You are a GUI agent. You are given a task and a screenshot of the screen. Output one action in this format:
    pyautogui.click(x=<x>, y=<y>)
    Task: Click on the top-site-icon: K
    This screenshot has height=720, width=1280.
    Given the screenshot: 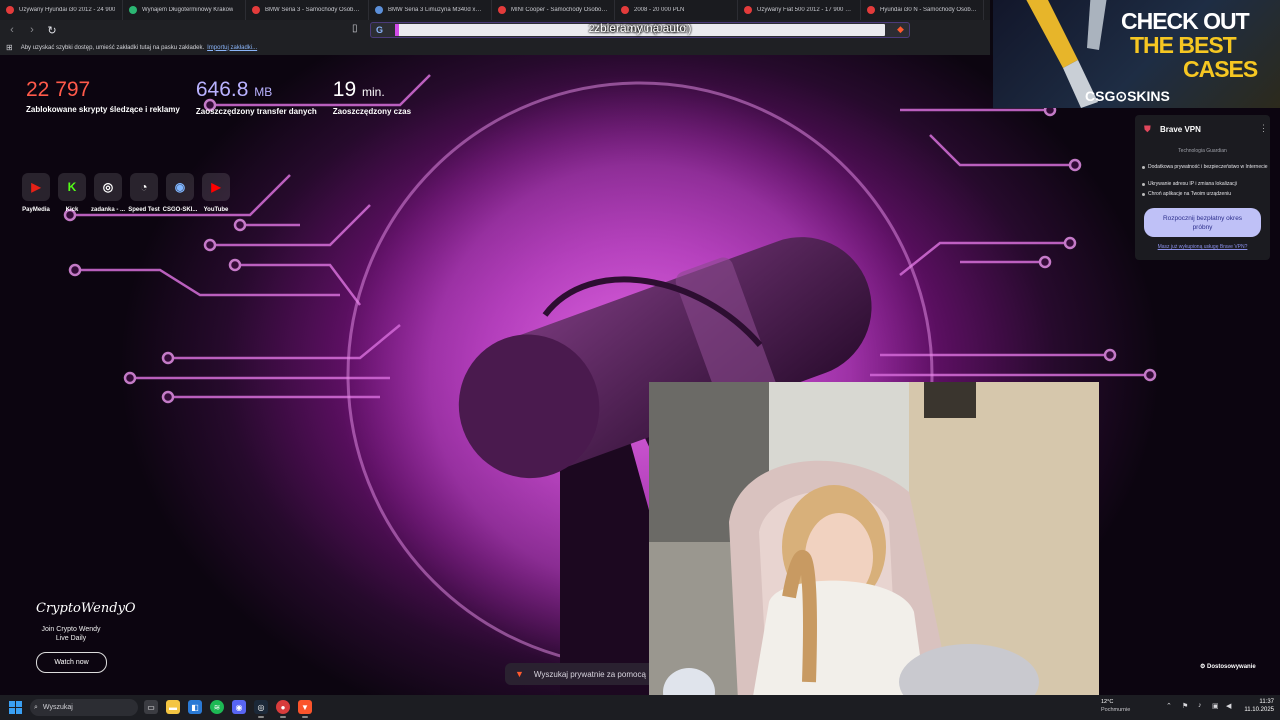 What is the action you would take?
    pyautogui.click(x=72, y=187)
    